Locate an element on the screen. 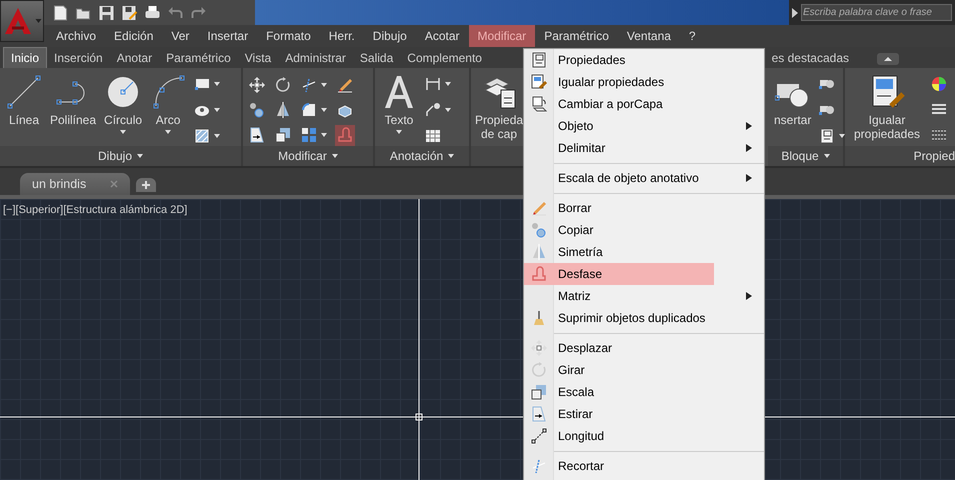 Image resolution: width=955 pixels, height=480 pixels. line-icon is located at coordinates (24, 92).